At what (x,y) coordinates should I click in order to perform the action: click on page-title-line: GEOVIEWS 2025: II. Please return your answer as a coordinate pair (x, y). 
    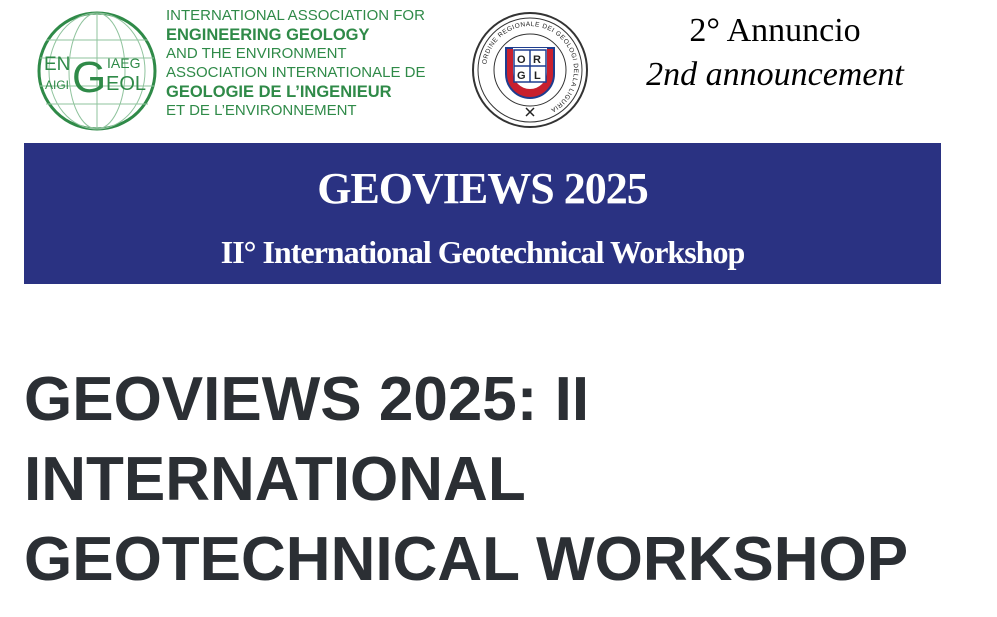
    Looking at the image, I should click on (307, 399).